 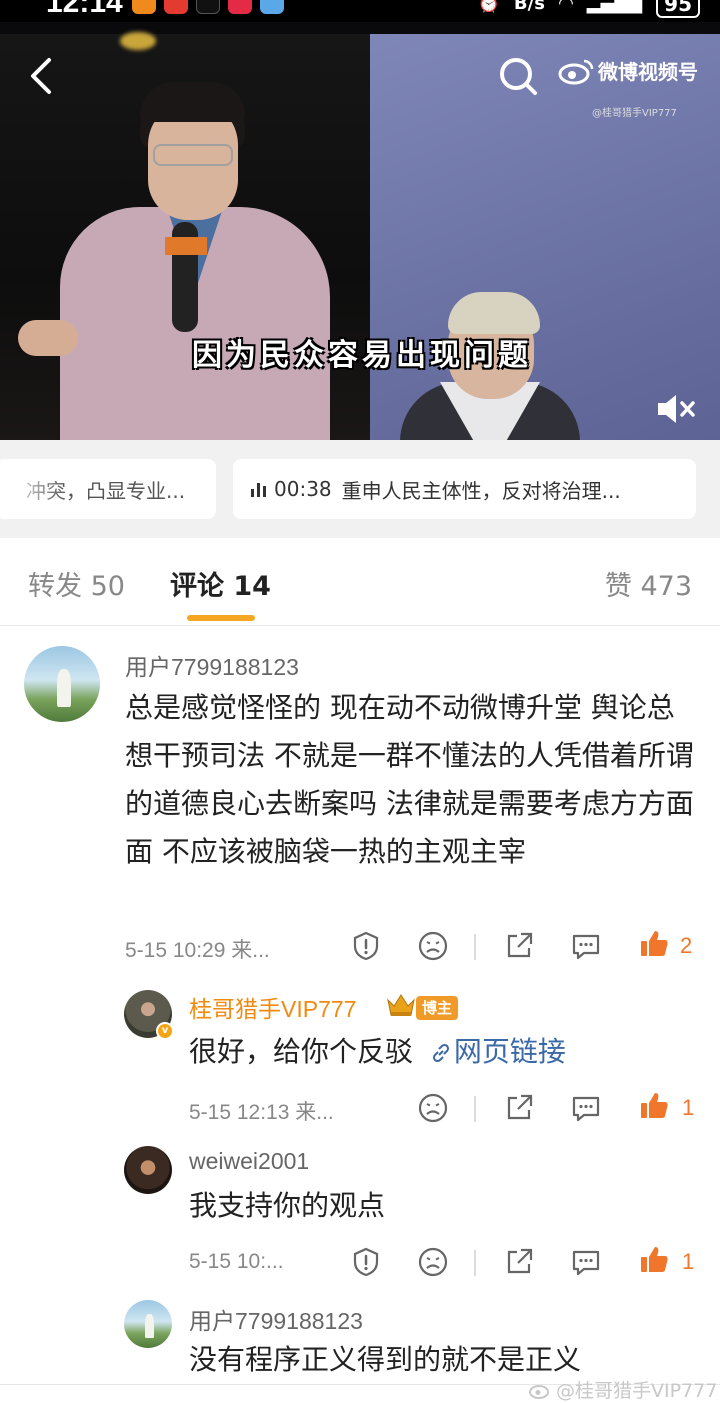 I want to click on video-frame-right, so click(x=545, y=237).